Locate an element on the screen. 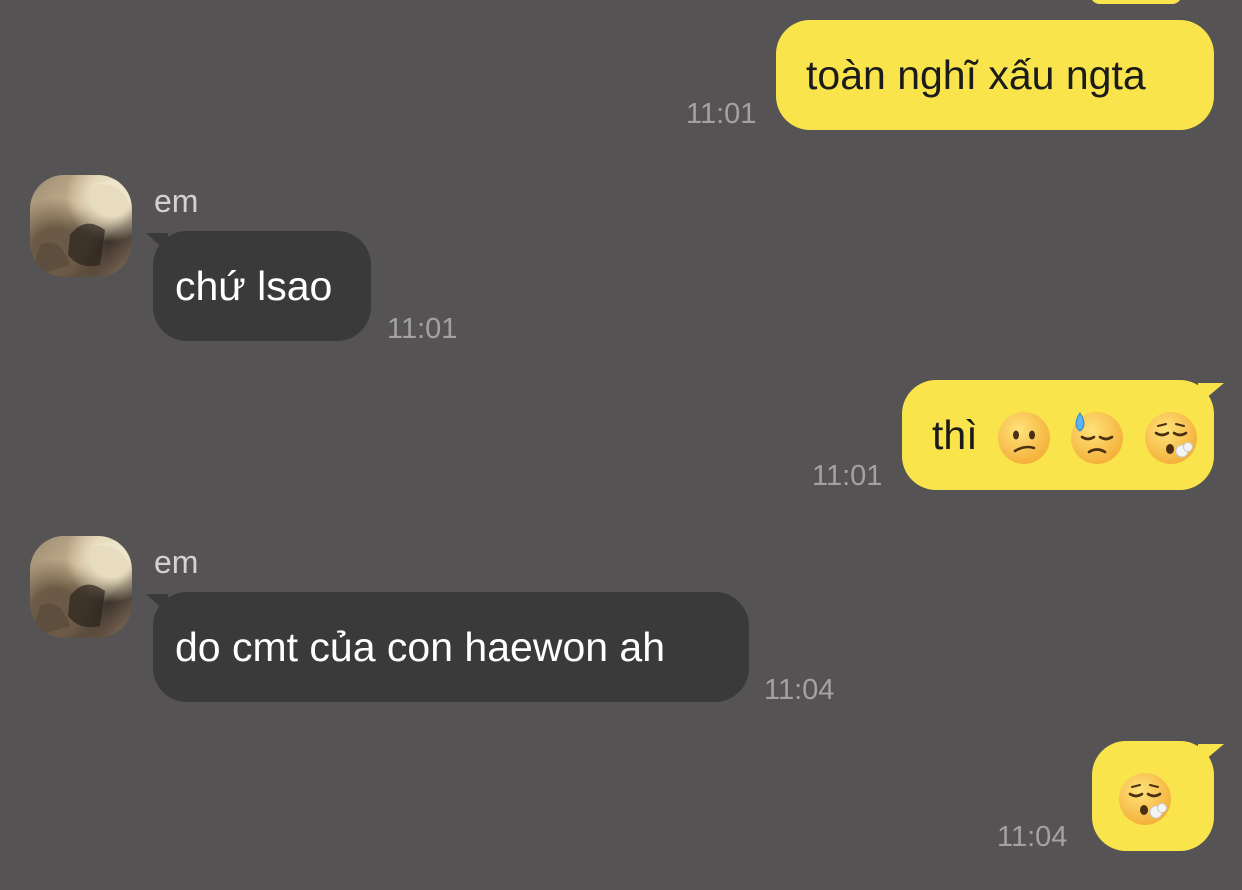 The image size is (1242, 890). message-text: thì is located at coordinates (955, 435).